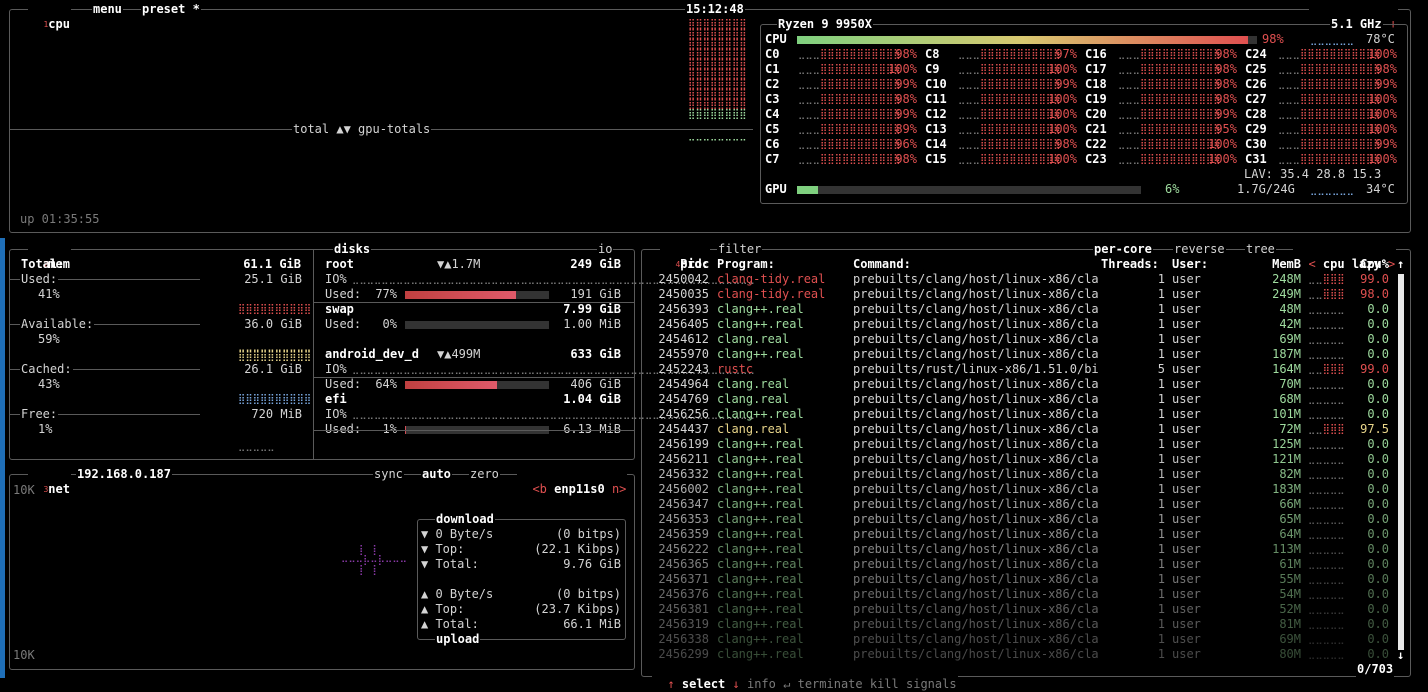 This screenshot has width=1428, height=692. I want to click on col-memb: MemB, so click(1275, 264).